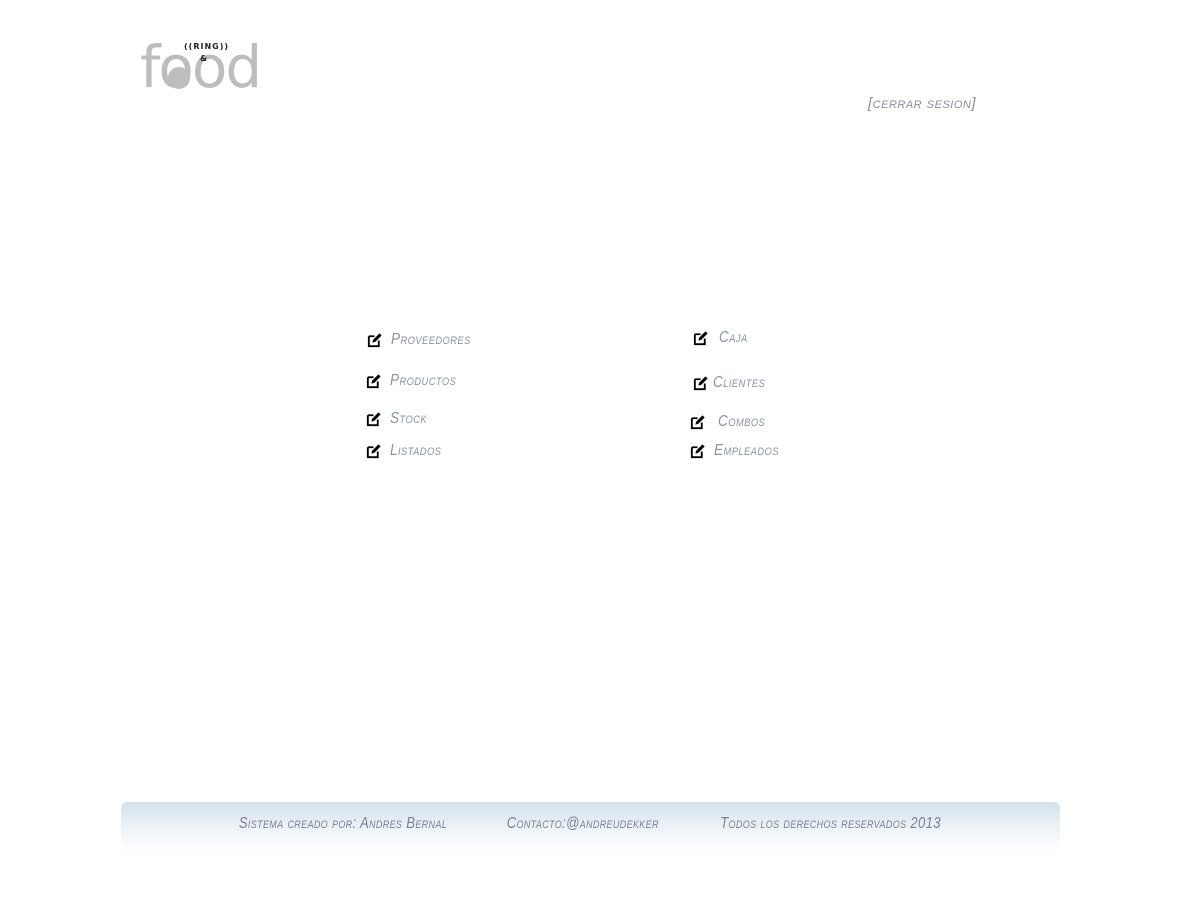 This screenshot has height=900, width=1200. I want to click on menu-label: Clientes, so click(739, 382).